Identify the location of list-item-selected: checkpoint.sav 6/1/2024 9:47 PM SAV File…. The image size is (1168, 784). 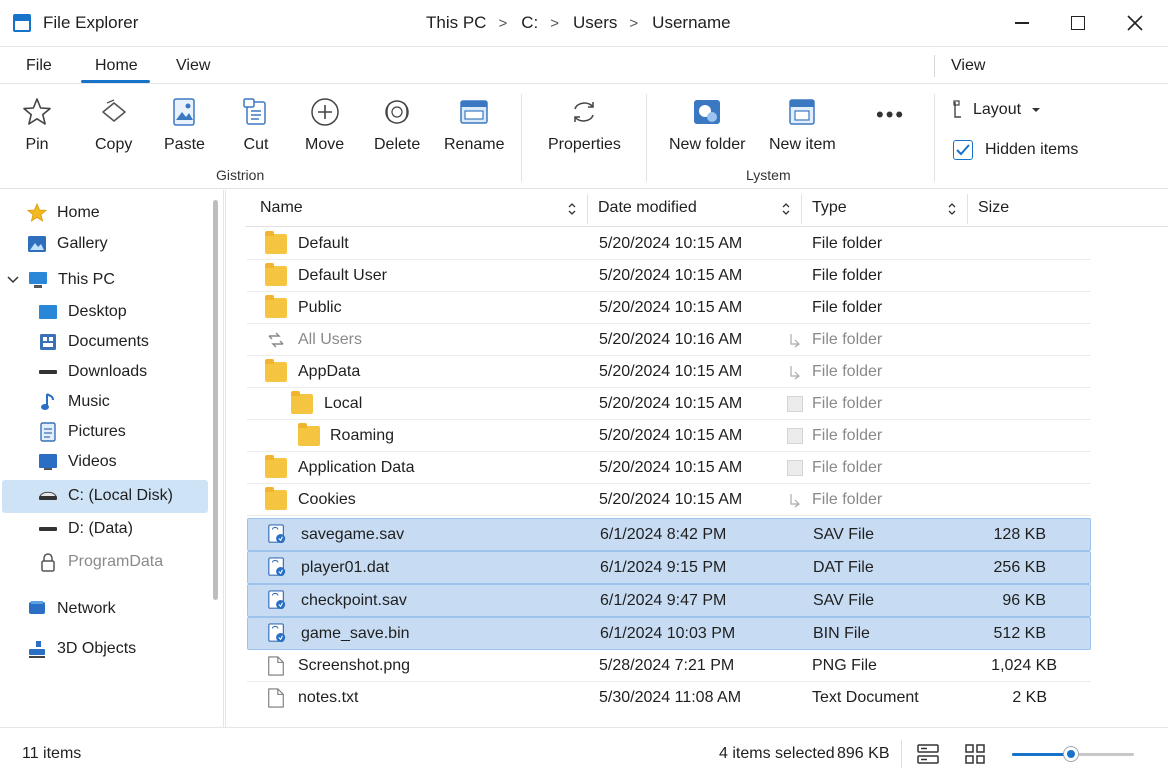
(669, 600).